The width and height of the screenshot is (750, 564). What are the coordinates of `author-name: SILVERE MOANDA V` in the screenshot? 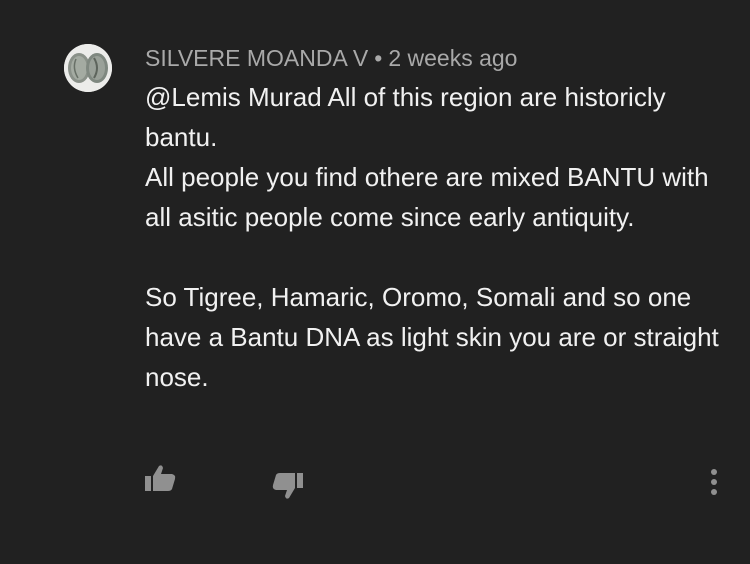 It's located at (256, 58).